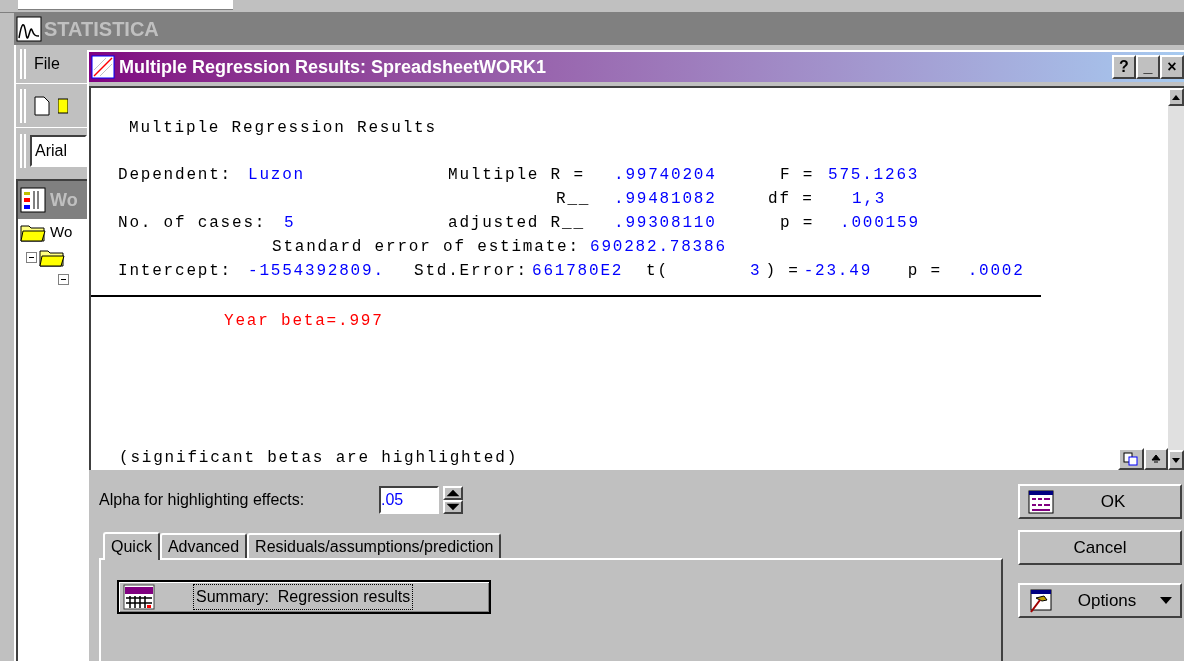 This screenshot has width=1184, height=661. I want to click on result-label: Std.Error:, so click(471, 271).